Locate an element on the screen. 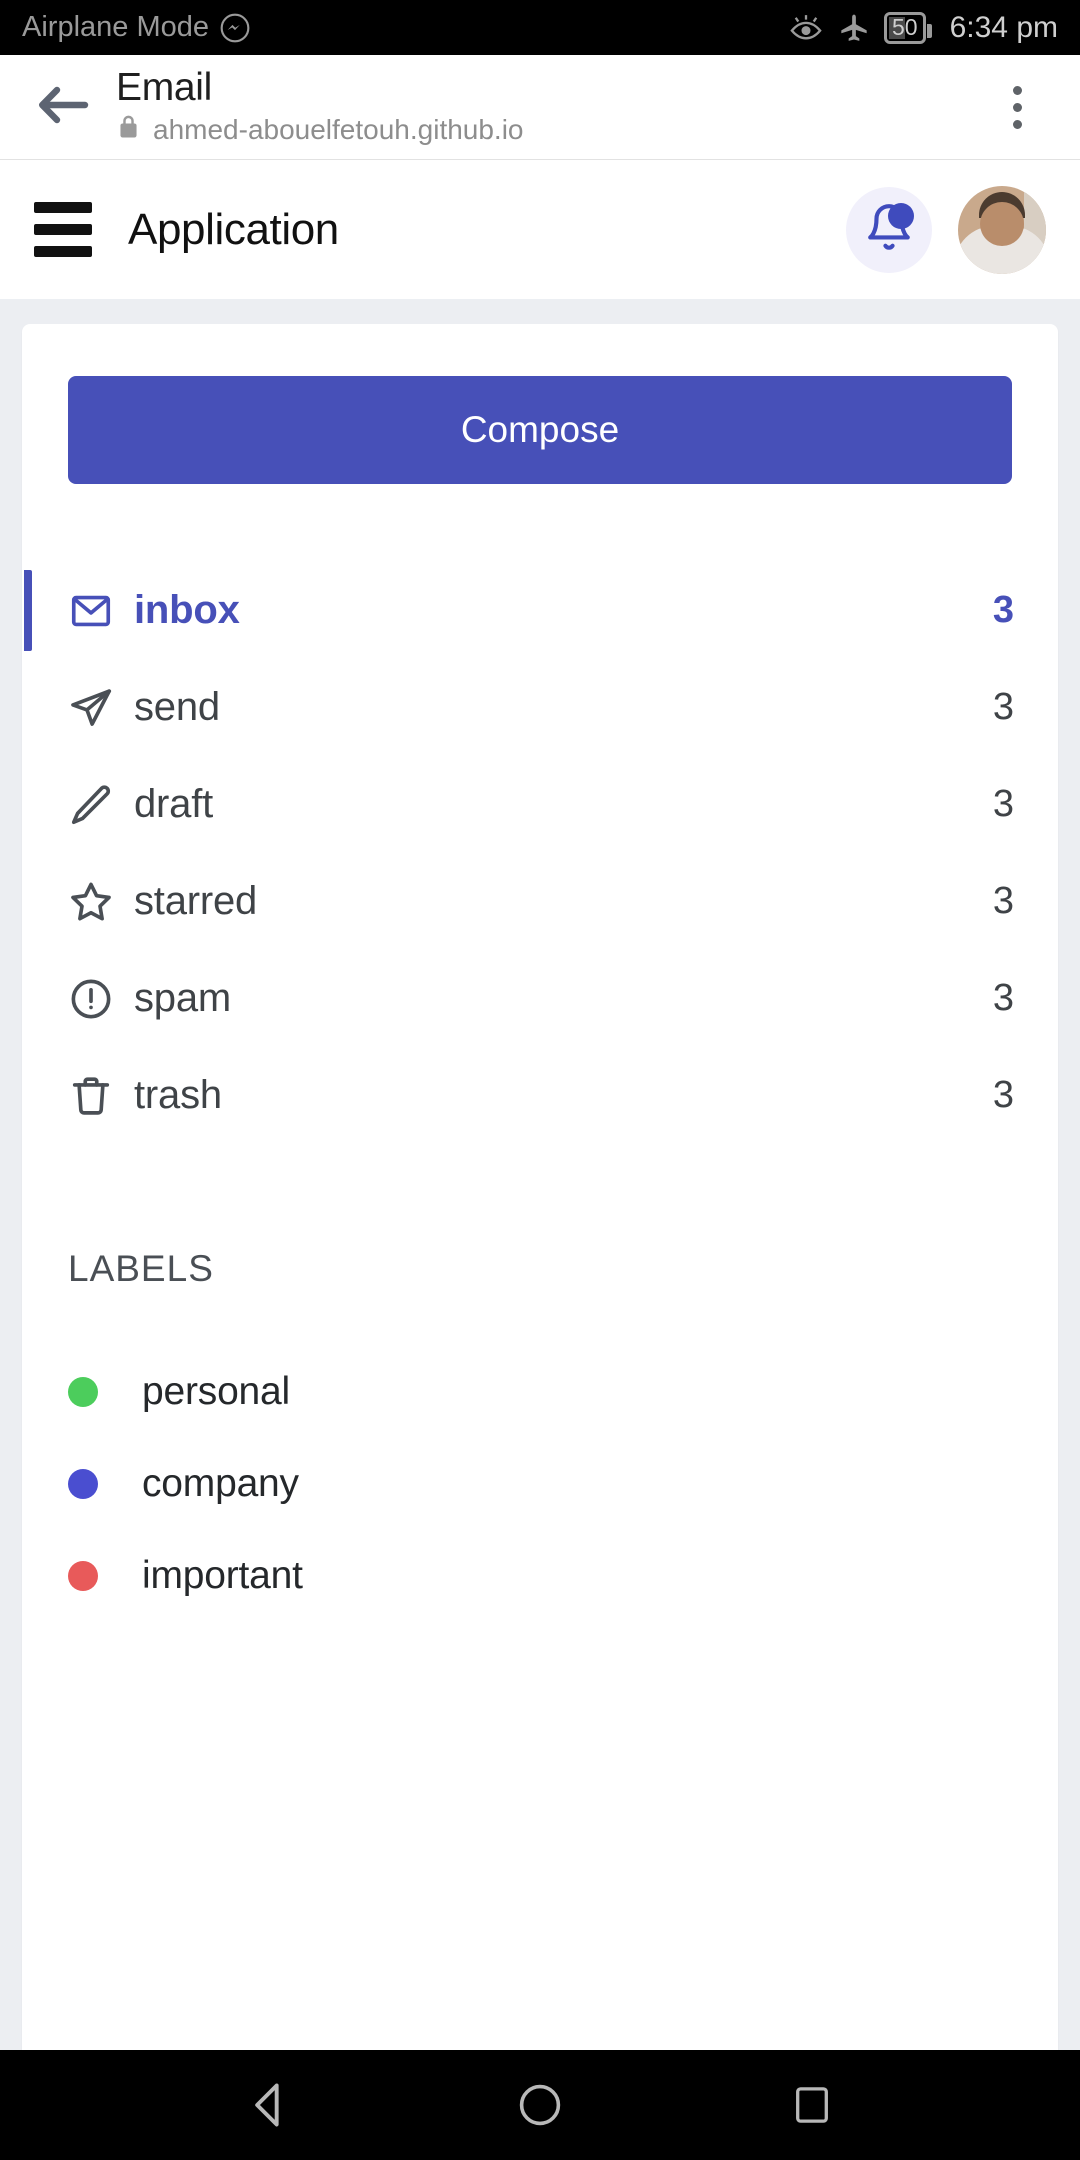 The image size is (1080, 2160). labels-list: personal company important is located at coordinates (540, 1484).